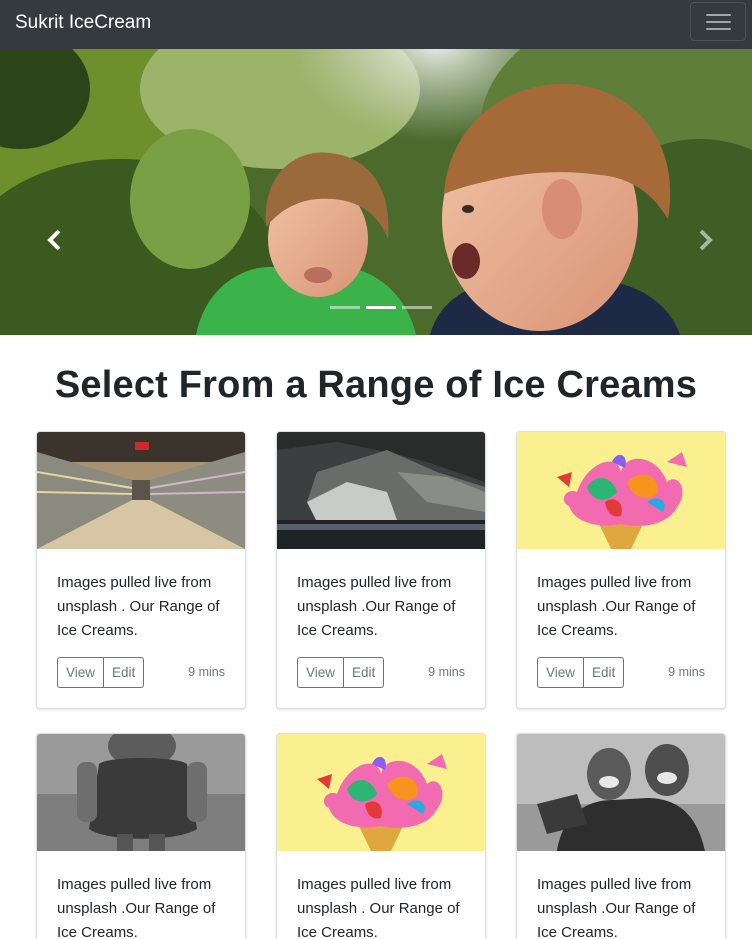  Describe the element at coordinates (718, 21) in the screenshot. I see `navbar-toggler-button` at that location.